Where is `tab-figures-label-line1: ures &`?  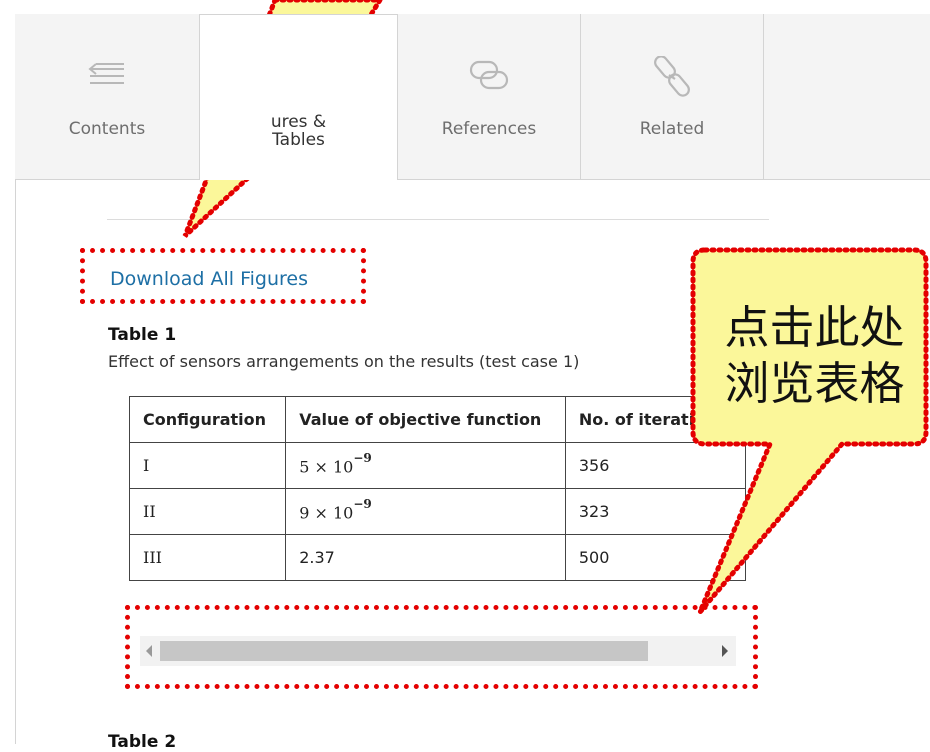 tab-figures-label-line1: ures & is located at coordinates (298, 122).